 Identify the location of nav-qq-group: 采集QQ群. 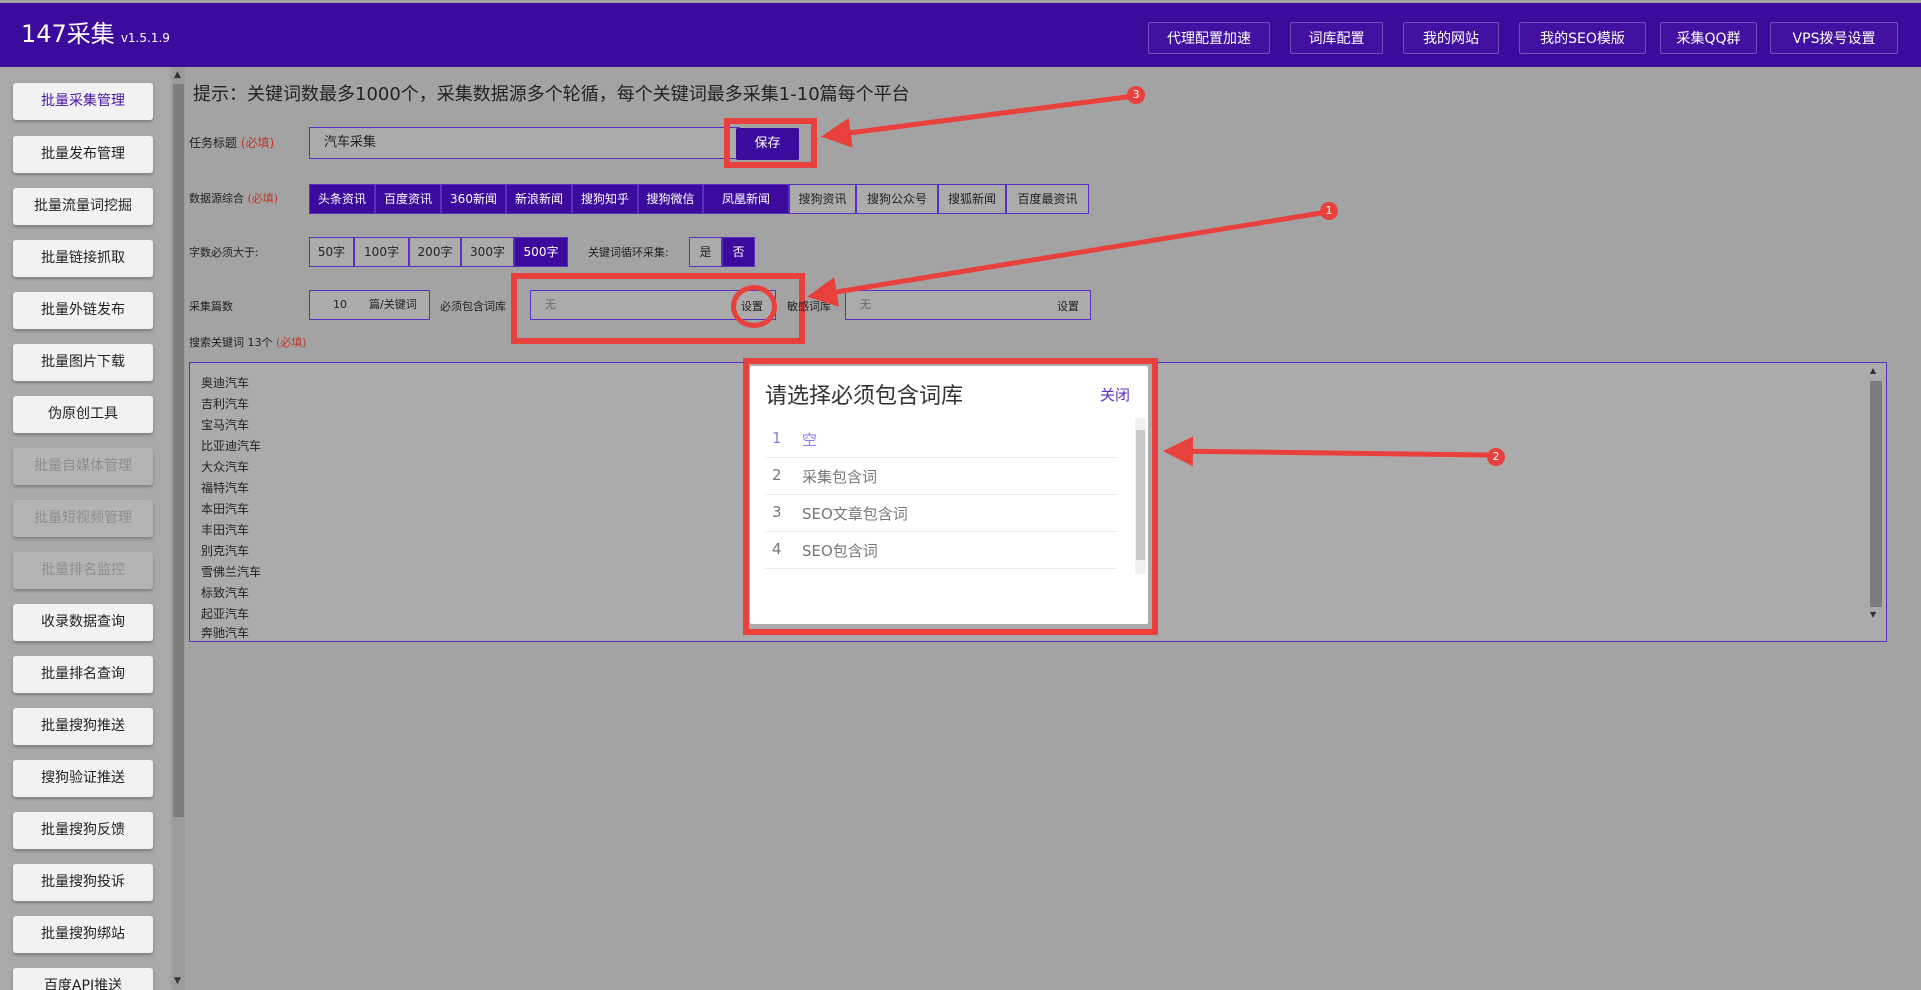
(1708, 38).